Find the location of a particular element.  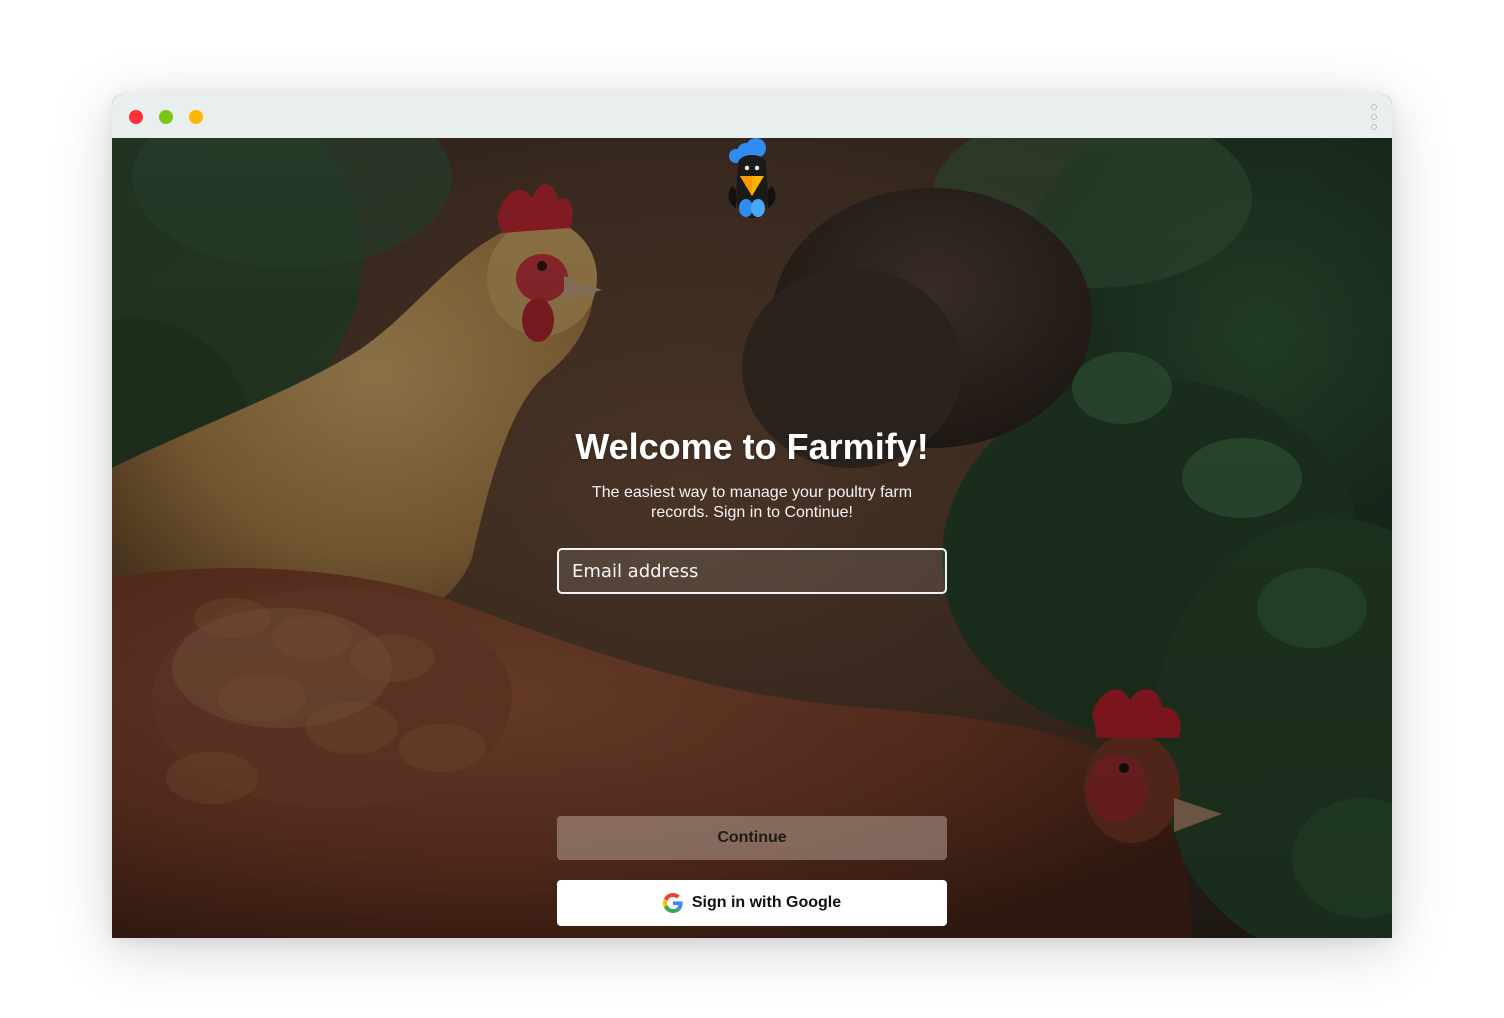

close-window-button is located at coordinates (136, 117).